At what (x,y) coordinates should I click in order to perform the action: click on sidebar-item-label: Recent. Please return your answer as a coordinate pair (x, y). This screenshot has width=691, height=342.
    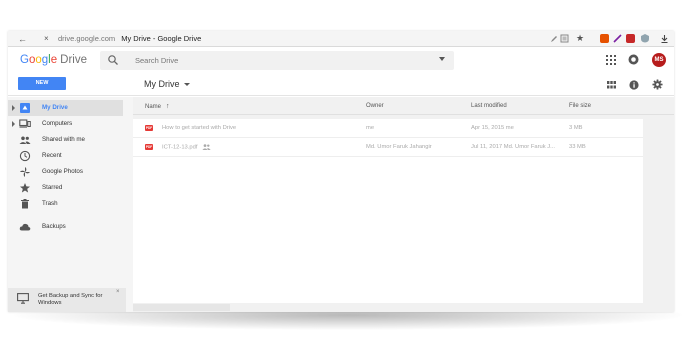
    Looking at the image, I should click on (52, 155).